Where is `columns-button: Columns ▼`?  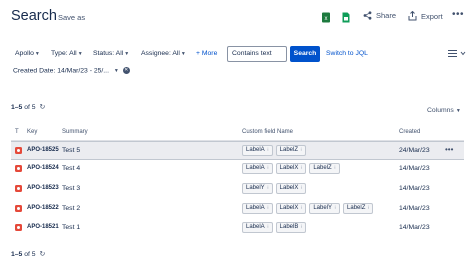
columns-button: Columns ▼ is located at coordinates (444, 110).